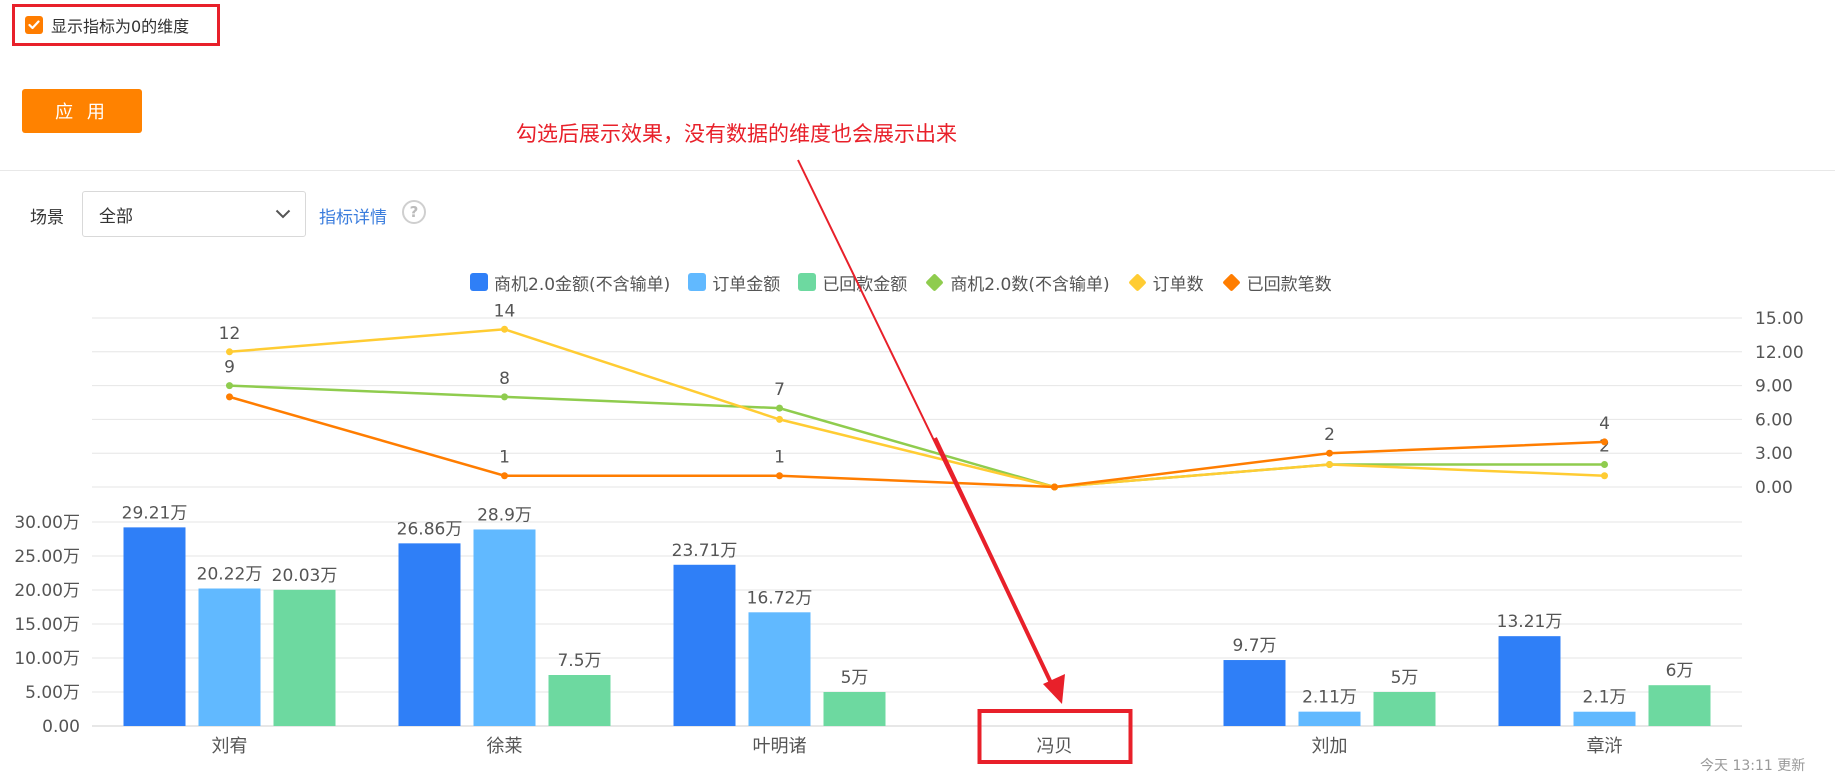 The image size is (1835, 775). I want to click on bar-value-label: 29.21万, so click(155, 513).